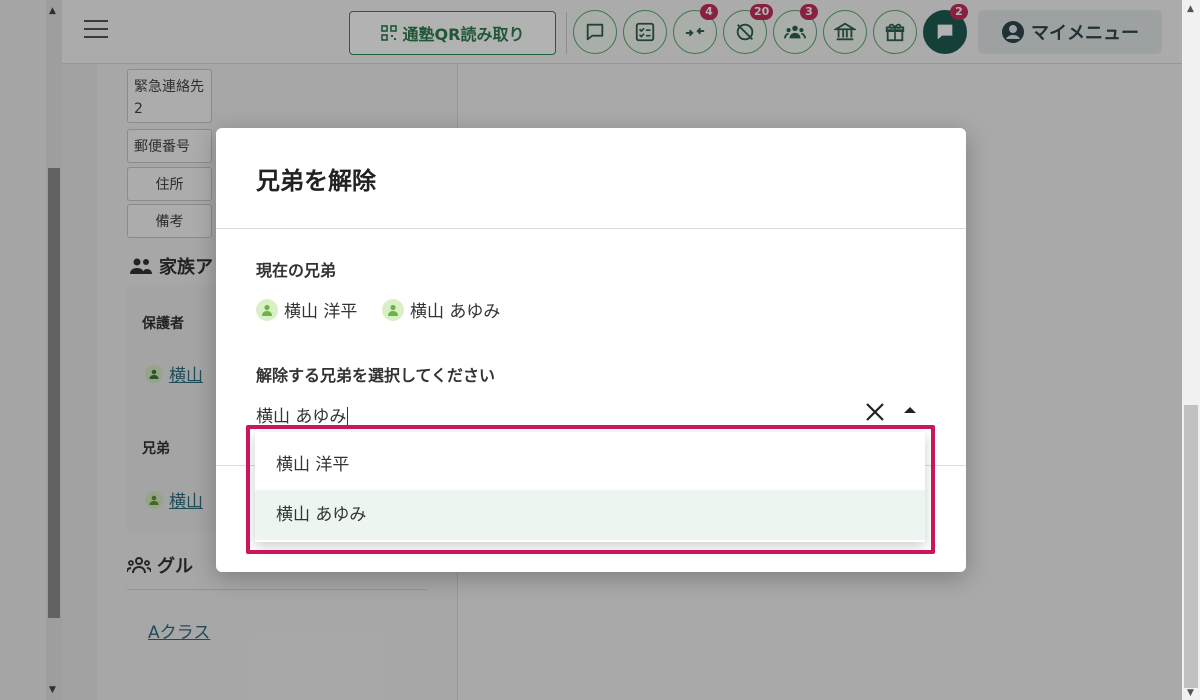  I want to click on clear-icon, so click(875, 412).